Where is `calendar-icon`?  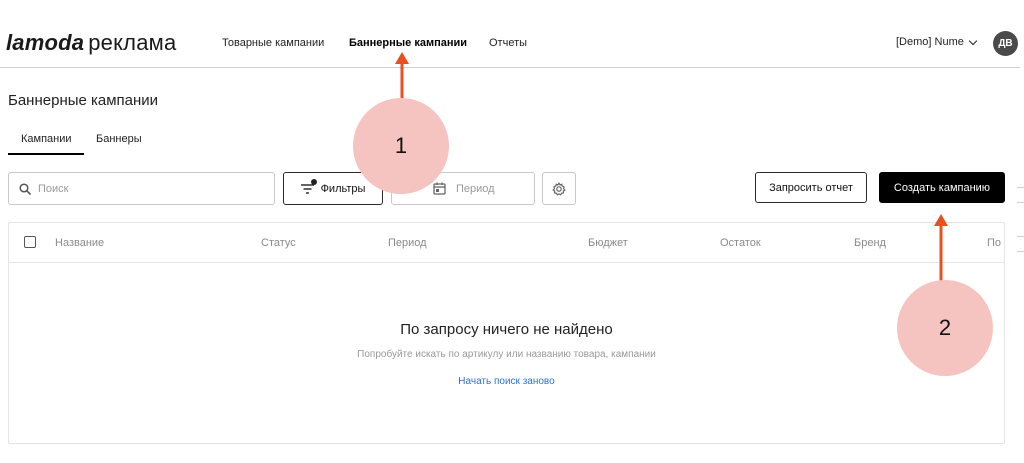
calendar-icon is located at coordinates (439, 188).